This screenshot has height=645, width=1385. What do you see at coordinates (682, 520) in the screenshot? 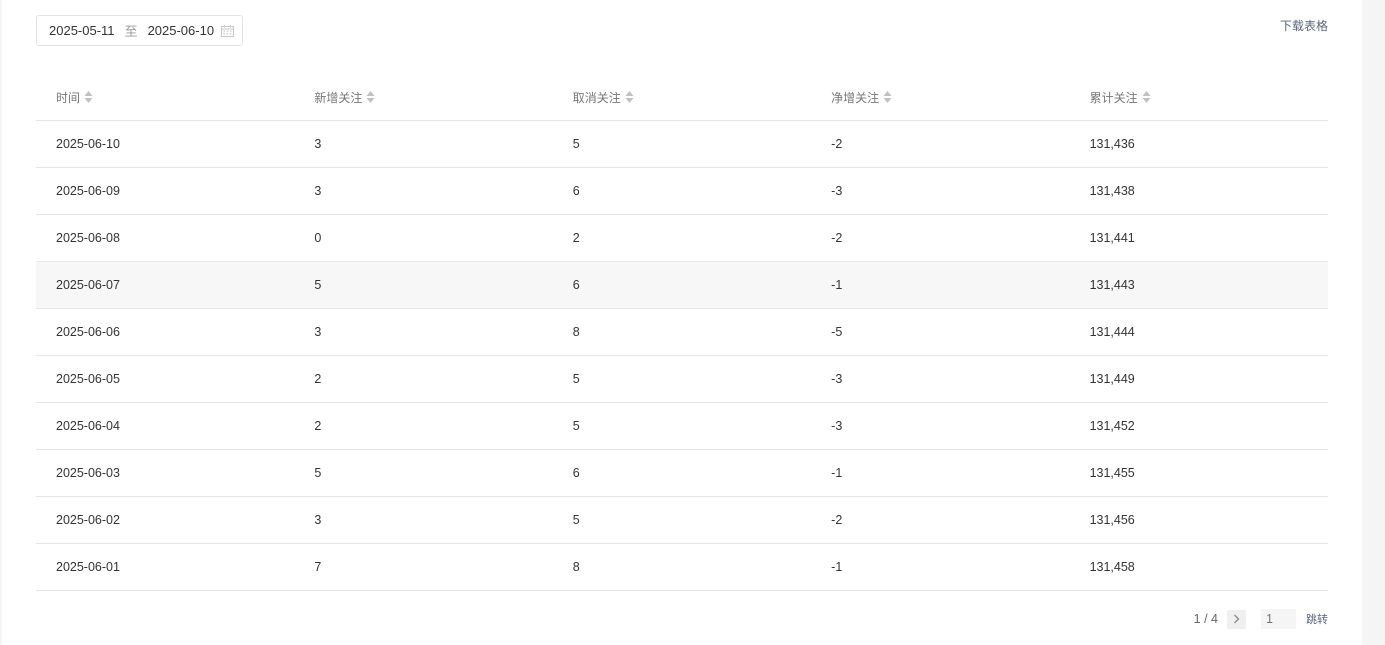
I see `table-row: 2025-06-02 3 5 -2 131,456` at bounding box center [682, 520].